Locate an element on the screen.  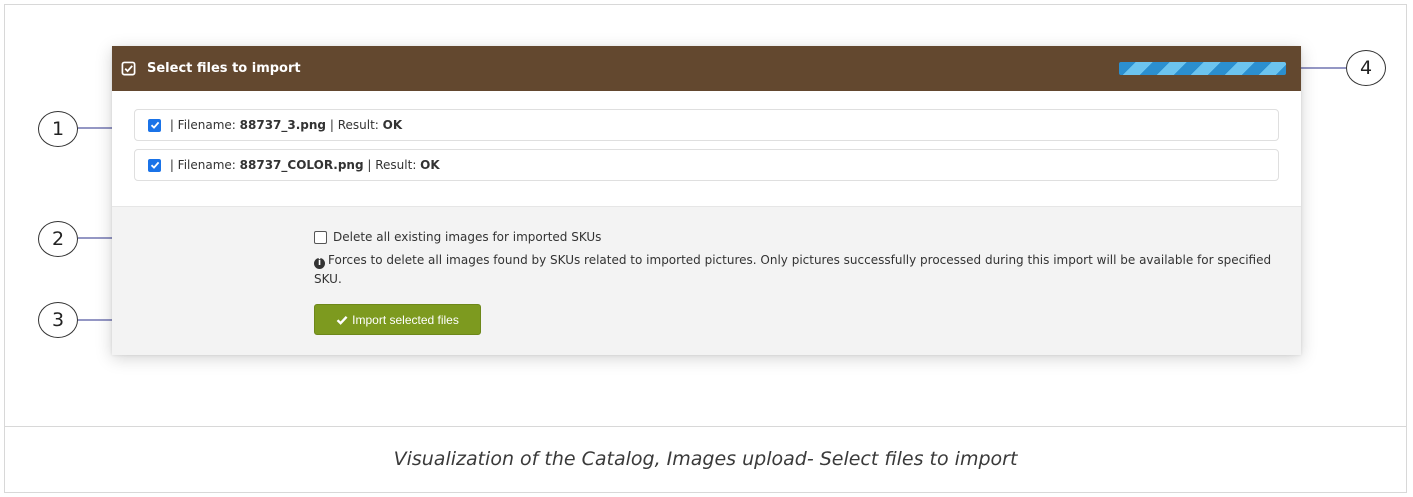
panel-header: Select files to import is located at coordinates (706, 68).